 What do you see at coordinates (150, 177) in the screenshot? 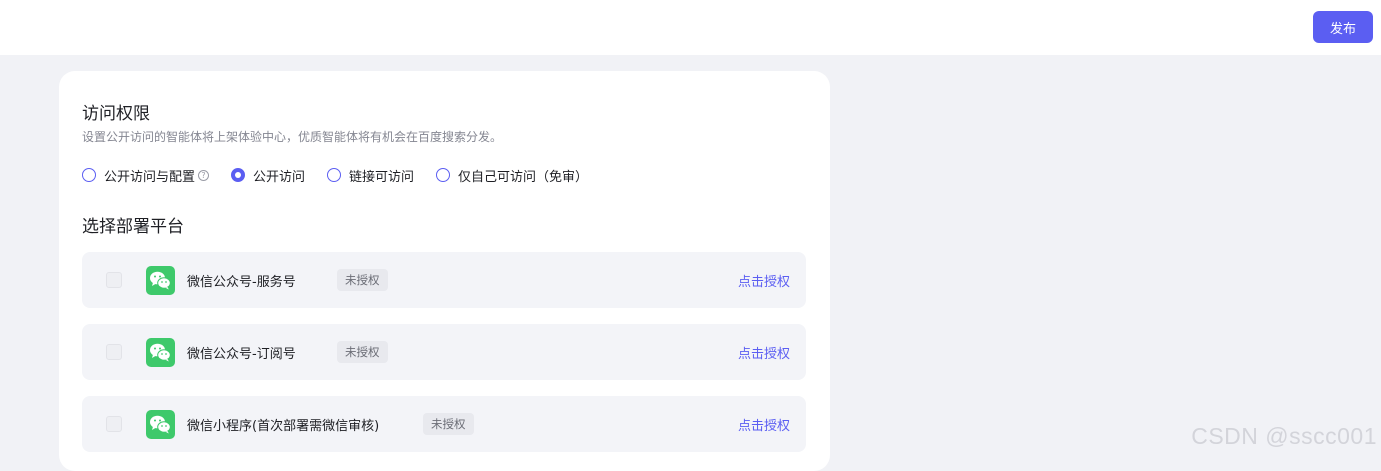
I see `radio-label: 公开访问与配置` at bounding box center [150, 177].